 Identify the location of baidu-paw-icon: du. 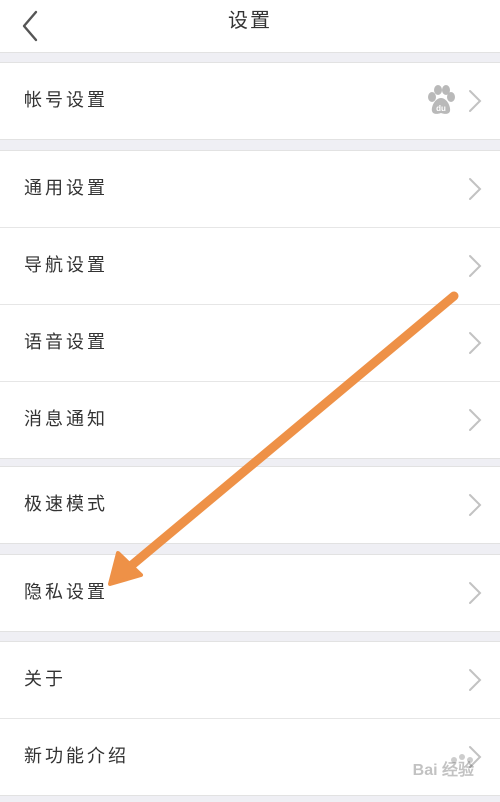
(441, 99).